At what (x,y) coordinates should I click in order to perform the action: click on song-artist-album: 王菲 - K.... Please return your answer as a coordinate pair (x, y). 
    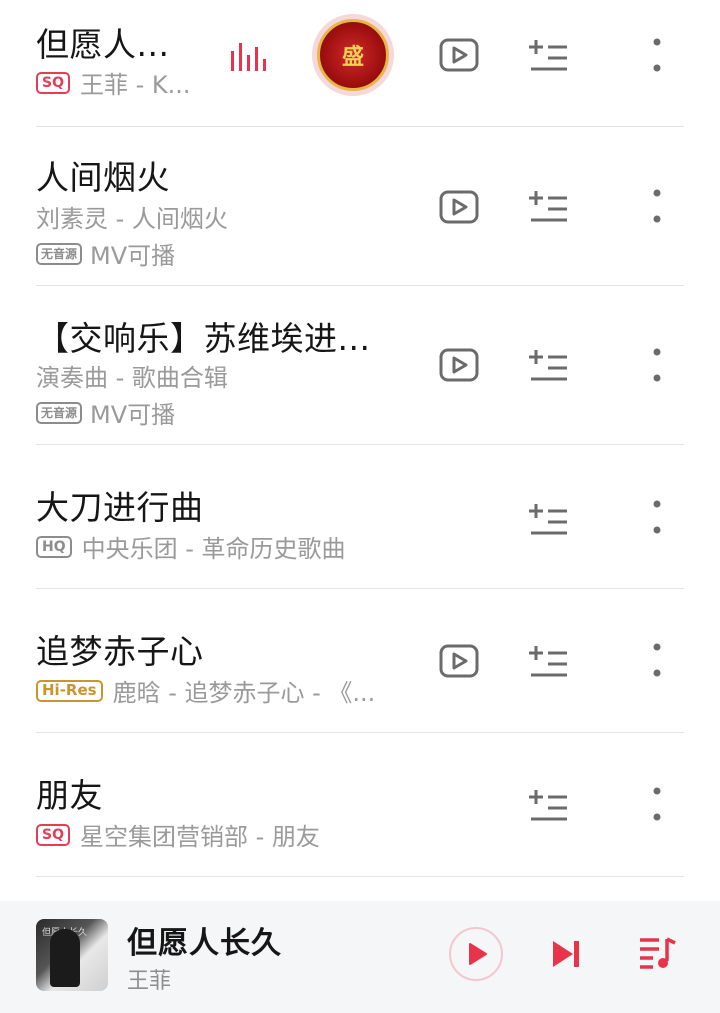
    Looking at the image, I should click on (135, 85).